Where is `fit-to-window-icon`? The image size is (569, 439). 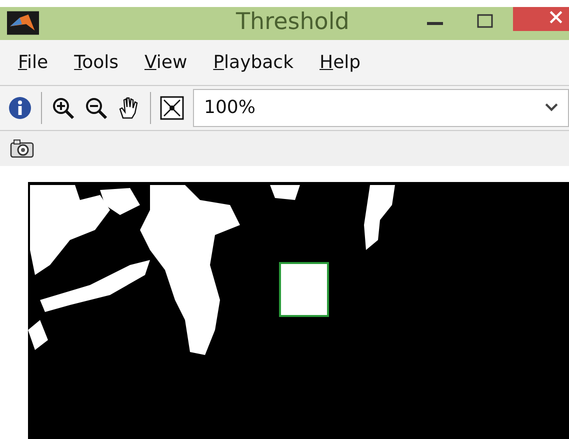
fit-to-window-icon is located at coordinates (172, 108).